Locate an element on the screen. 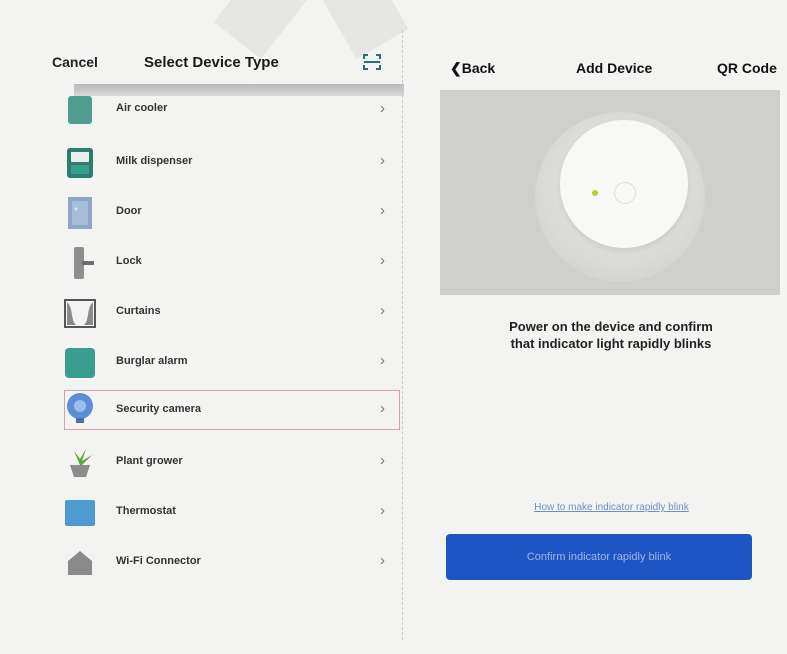 The image size is (787, 654). left-top-bar: Cancel Select Device Type is located at coordinates (223, 60).